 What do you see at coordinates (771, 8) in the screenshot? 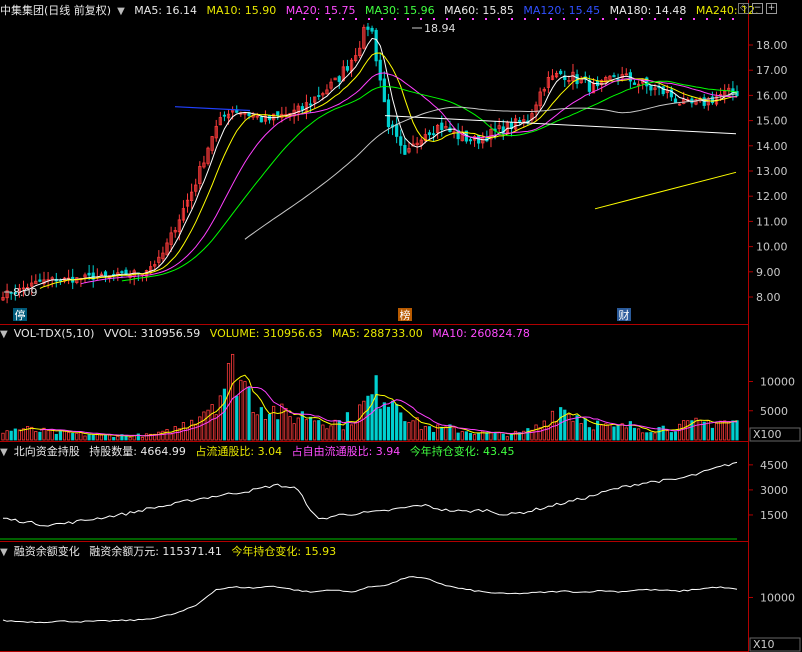
I see `plus-icon: +` at bounding box center [771, 8].